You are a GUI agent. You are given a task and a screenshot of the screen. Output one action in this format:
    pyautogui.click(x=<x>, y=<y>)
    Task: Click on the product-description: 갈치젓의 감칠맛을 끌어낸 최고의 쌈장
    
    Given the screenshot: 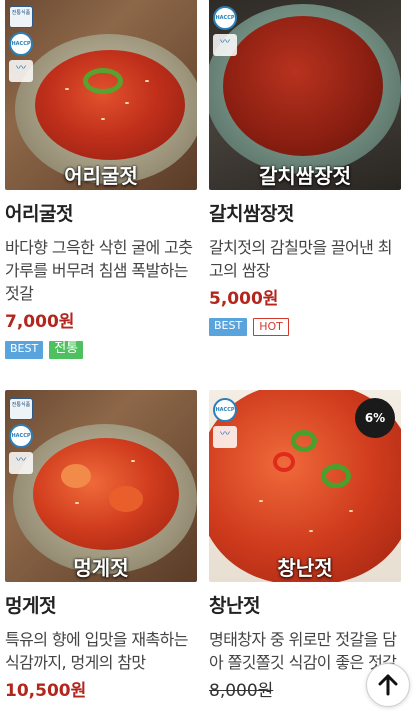 What is the action you would take?
    pyautogui.click(x=301, y=259)
    